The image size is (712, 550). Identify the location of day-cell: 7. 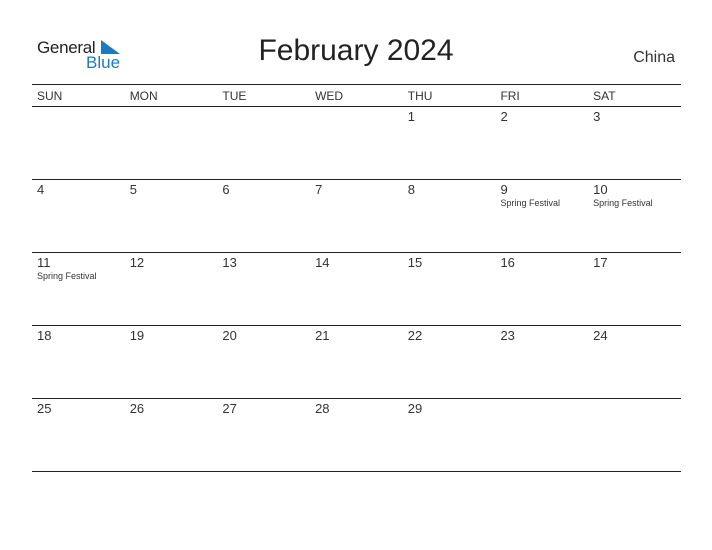
(356, 216).